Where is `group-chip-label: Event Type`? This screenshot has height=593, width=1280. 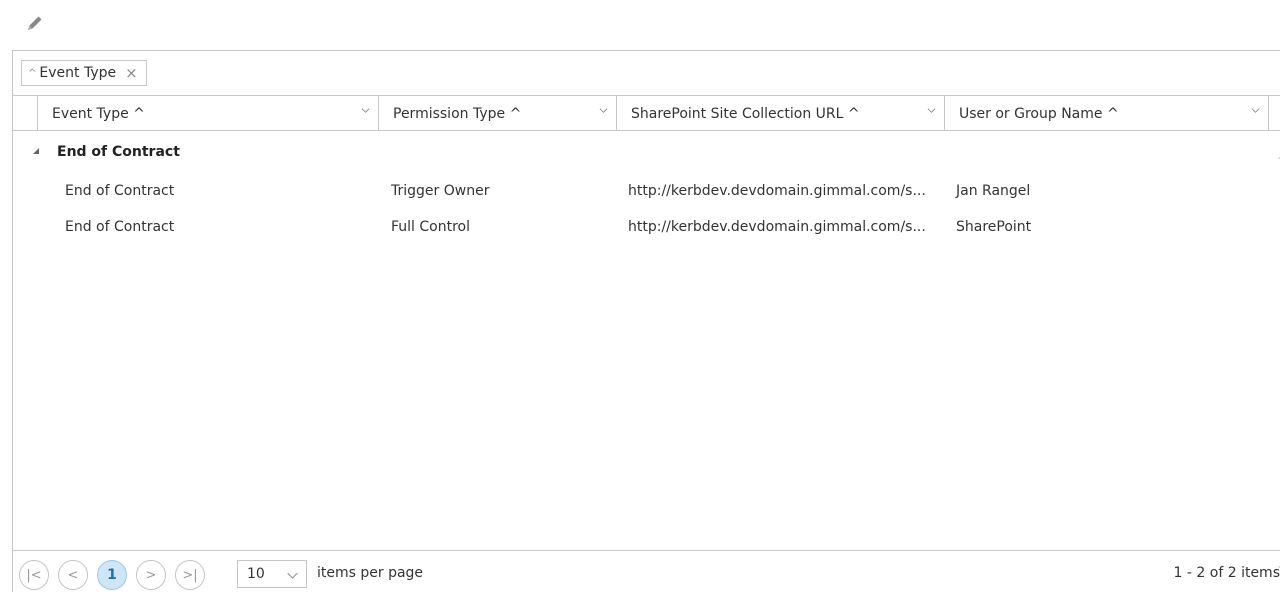 group-chip-label: Event Type is located at coordinates (78, 73).